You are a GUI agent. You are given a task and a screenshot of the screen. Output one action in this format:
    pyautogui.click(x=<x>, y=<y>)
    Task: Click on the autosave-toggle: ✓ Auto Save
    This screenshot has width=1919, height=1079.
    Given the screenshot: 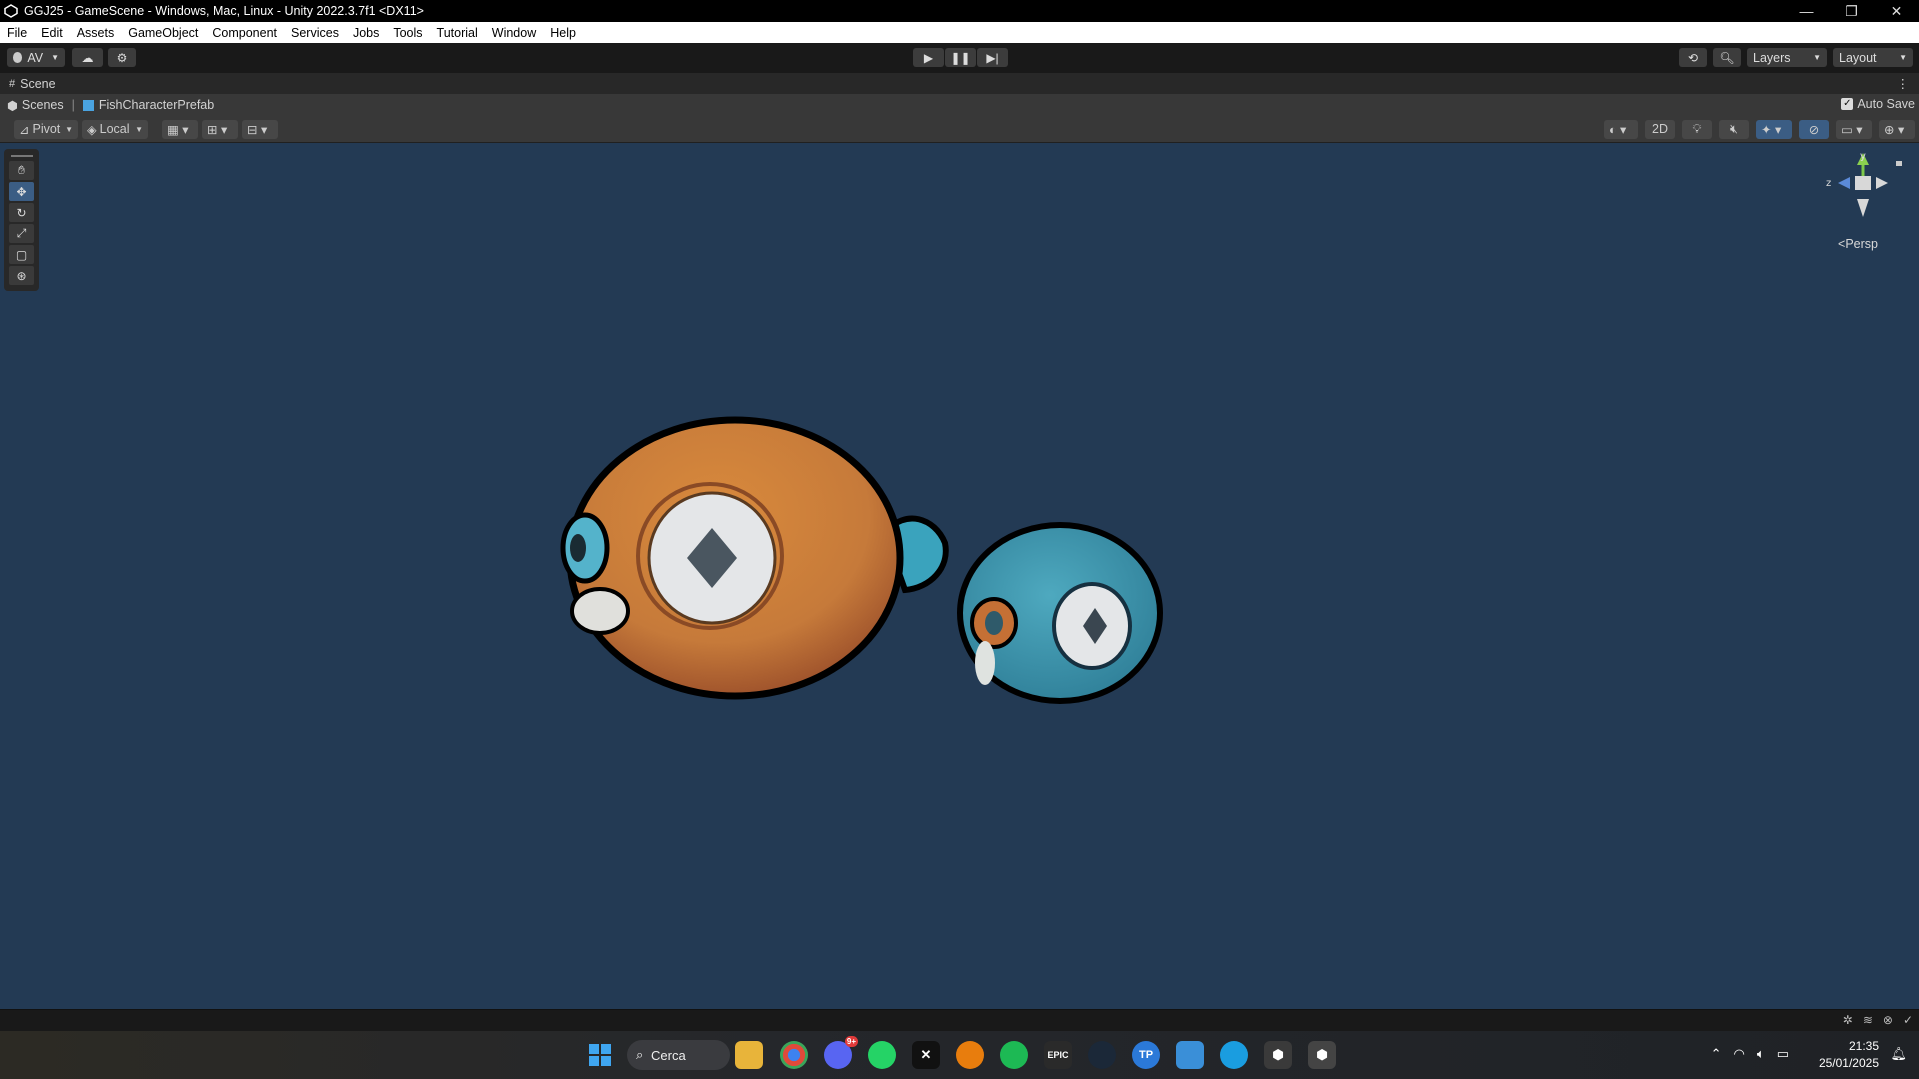 What is the action you would take?
    pyautogui.click(x=1878, y=104)
    